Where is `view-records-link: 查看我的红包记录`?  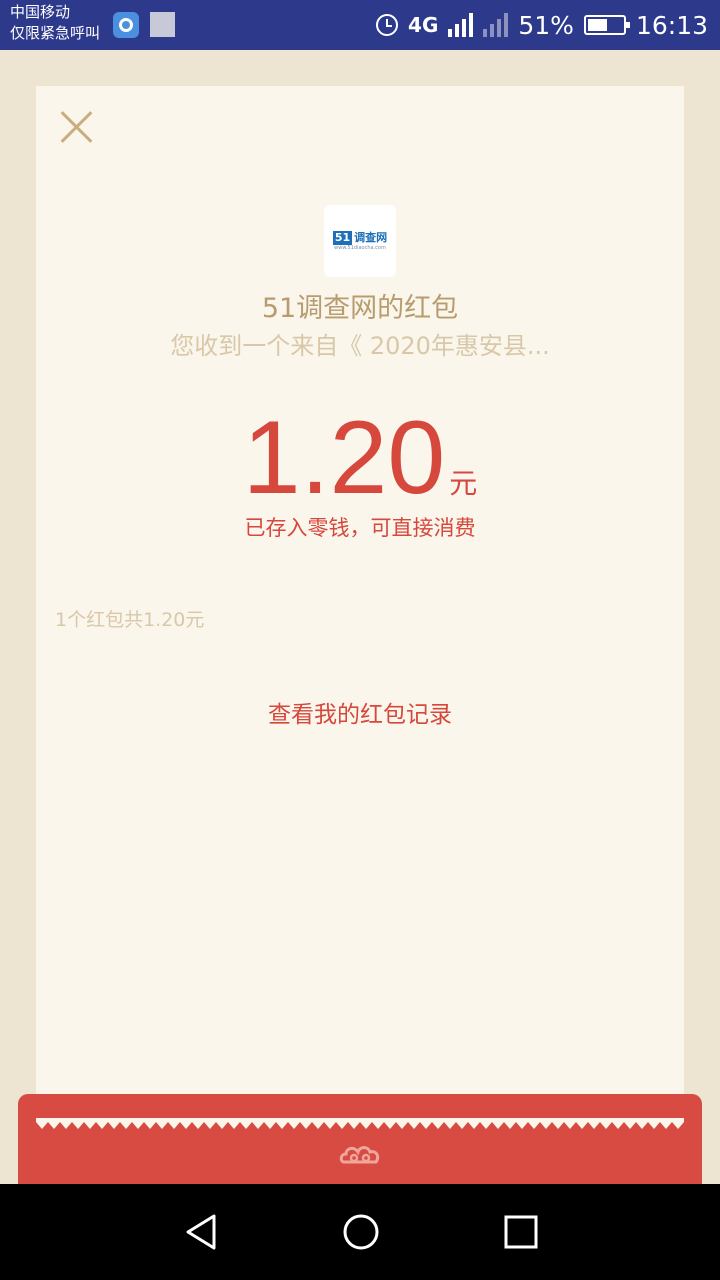 view-records-link: 查看我的红包记录 is located at coordinates (360, 712).